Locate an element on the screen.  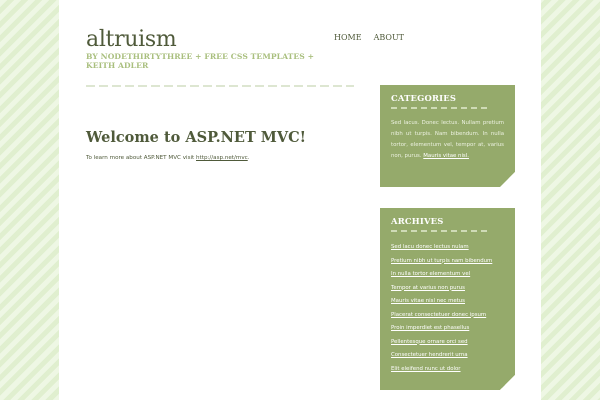
list-item: Mauris vitae nisl nec metus is located at coordinates (447, 302).